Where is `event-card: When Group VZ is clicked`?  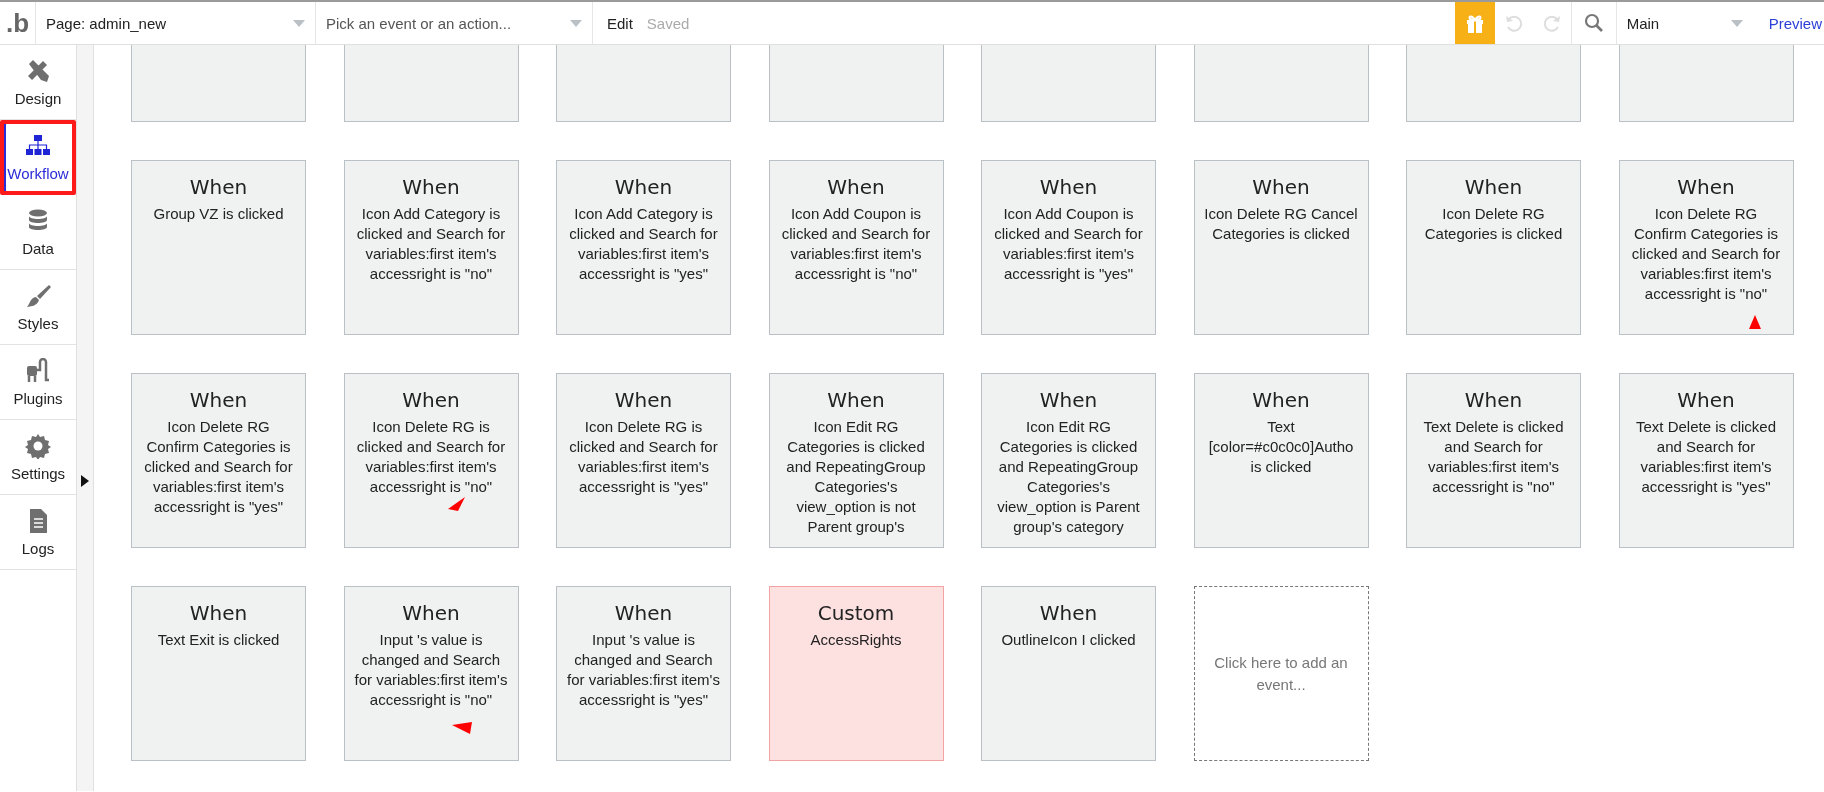
event-card: When Group VZ is clicked is located at coordinates (218, 247).